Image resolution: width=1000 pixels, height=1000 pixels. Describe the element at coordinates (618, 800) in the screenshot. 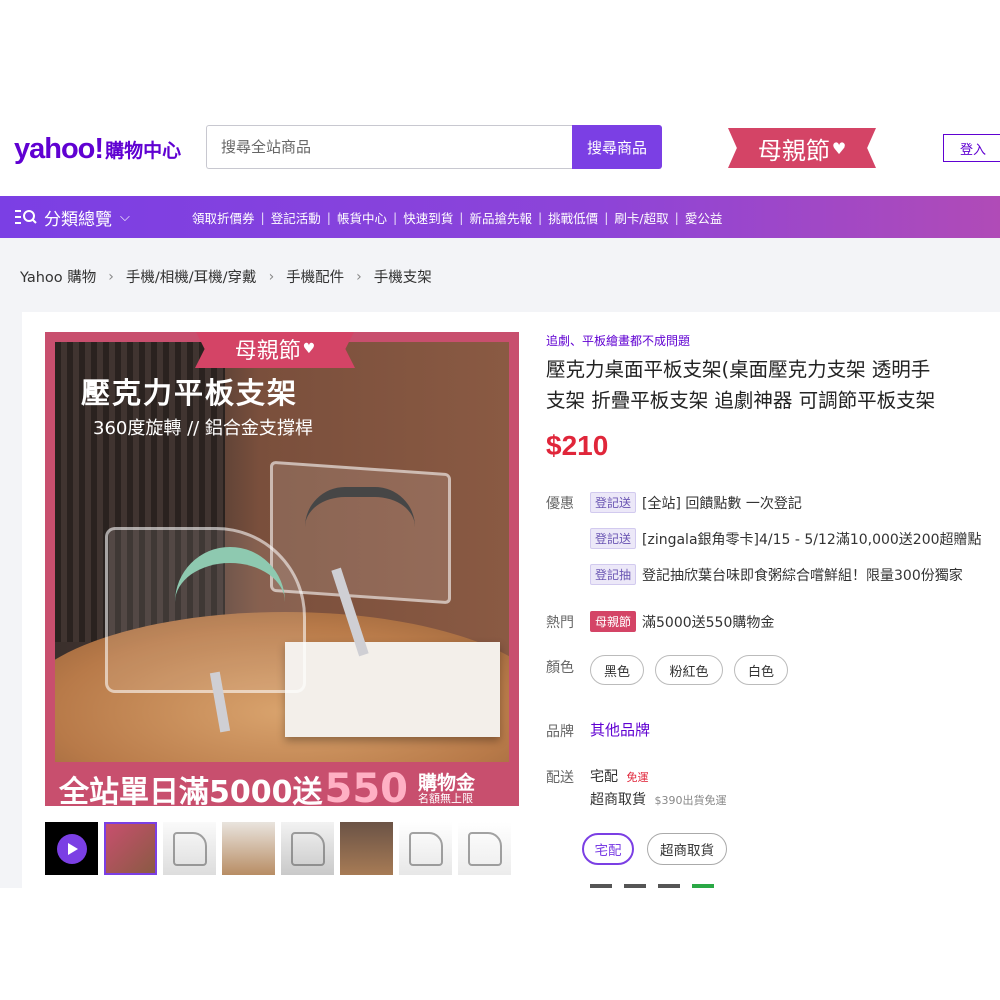

I see `shipping-store-label: 超商取貨` at that location.